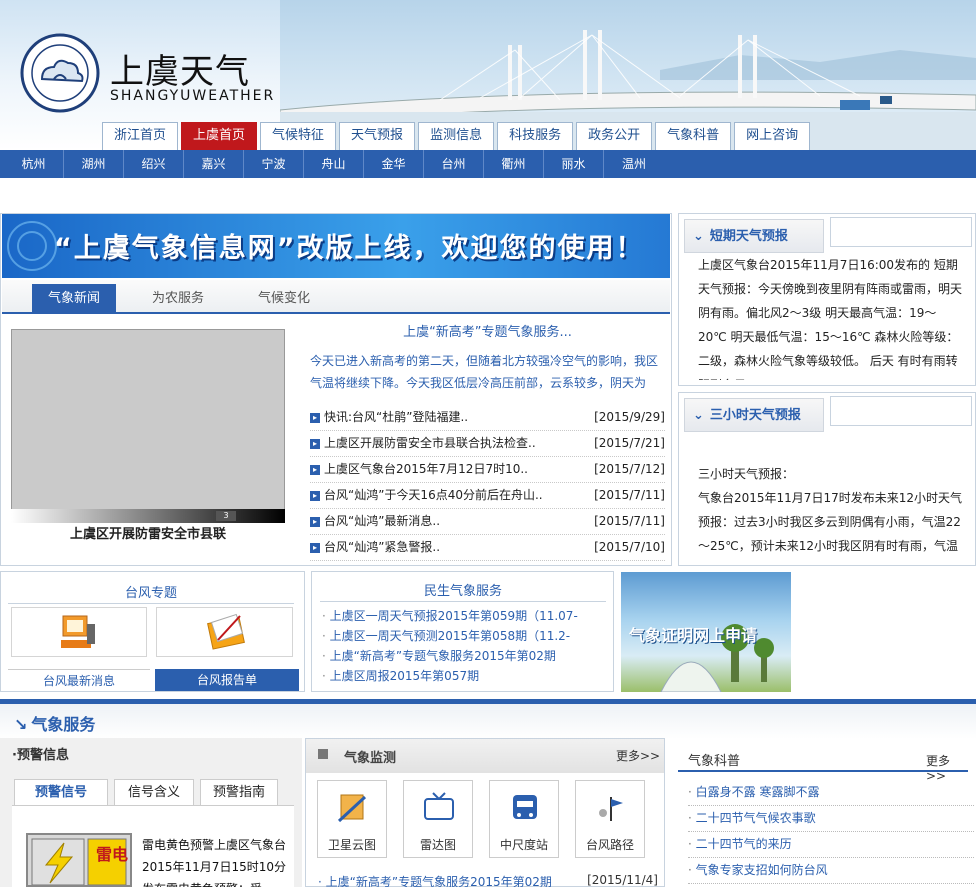  I want to click on typhoon-report-tile, so click(224, 632).